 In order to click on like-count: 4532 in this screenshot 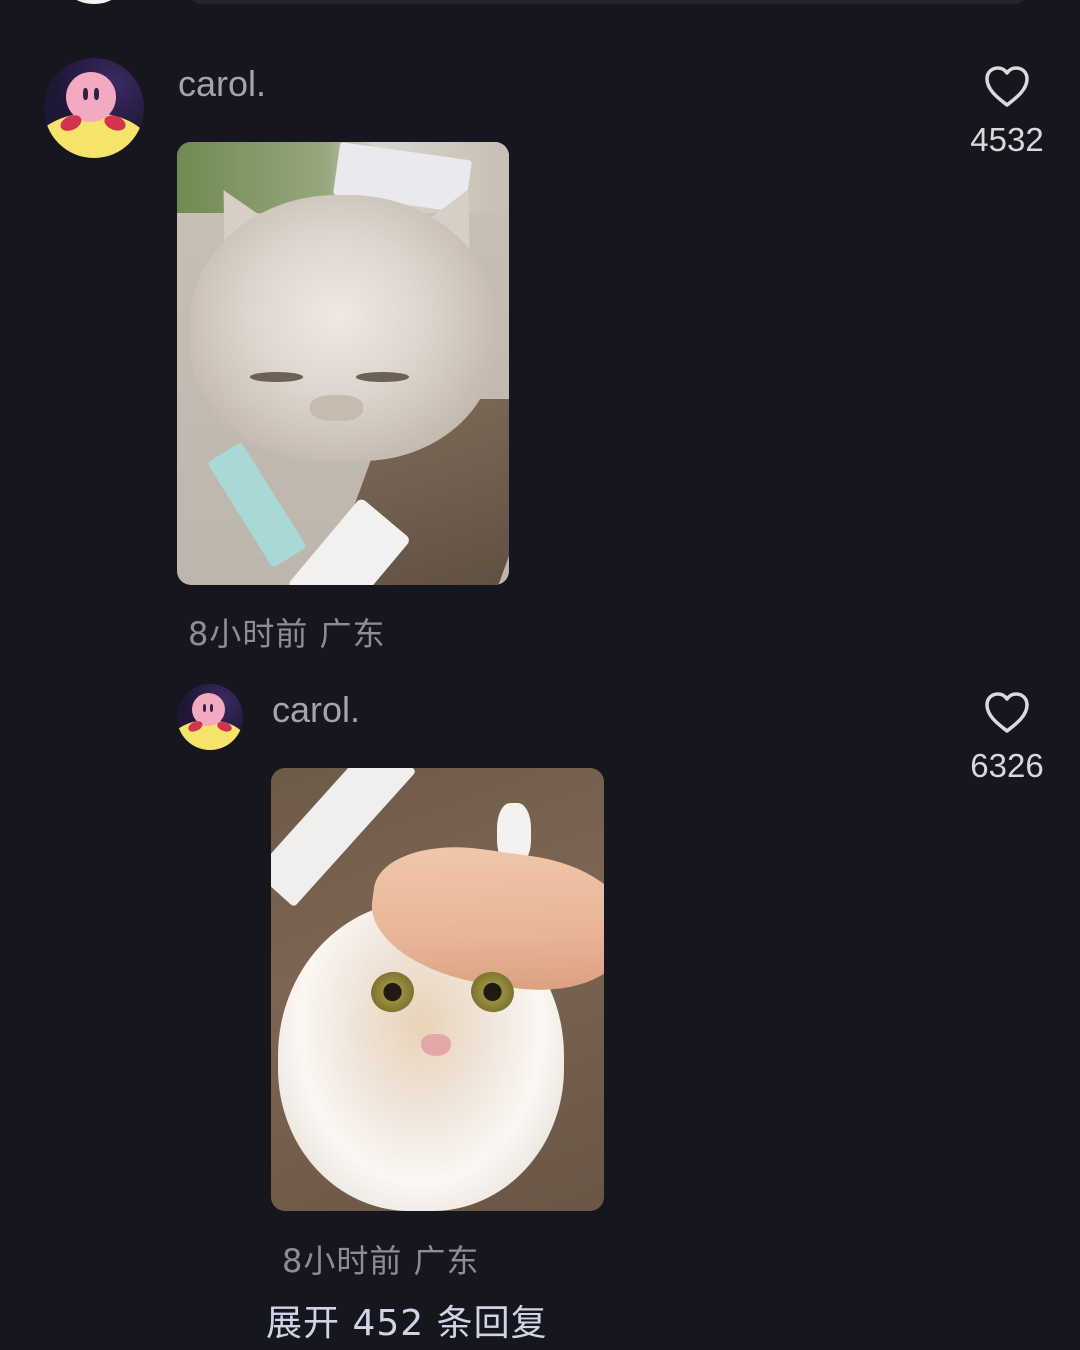, I will do `click(1007, 139)`.